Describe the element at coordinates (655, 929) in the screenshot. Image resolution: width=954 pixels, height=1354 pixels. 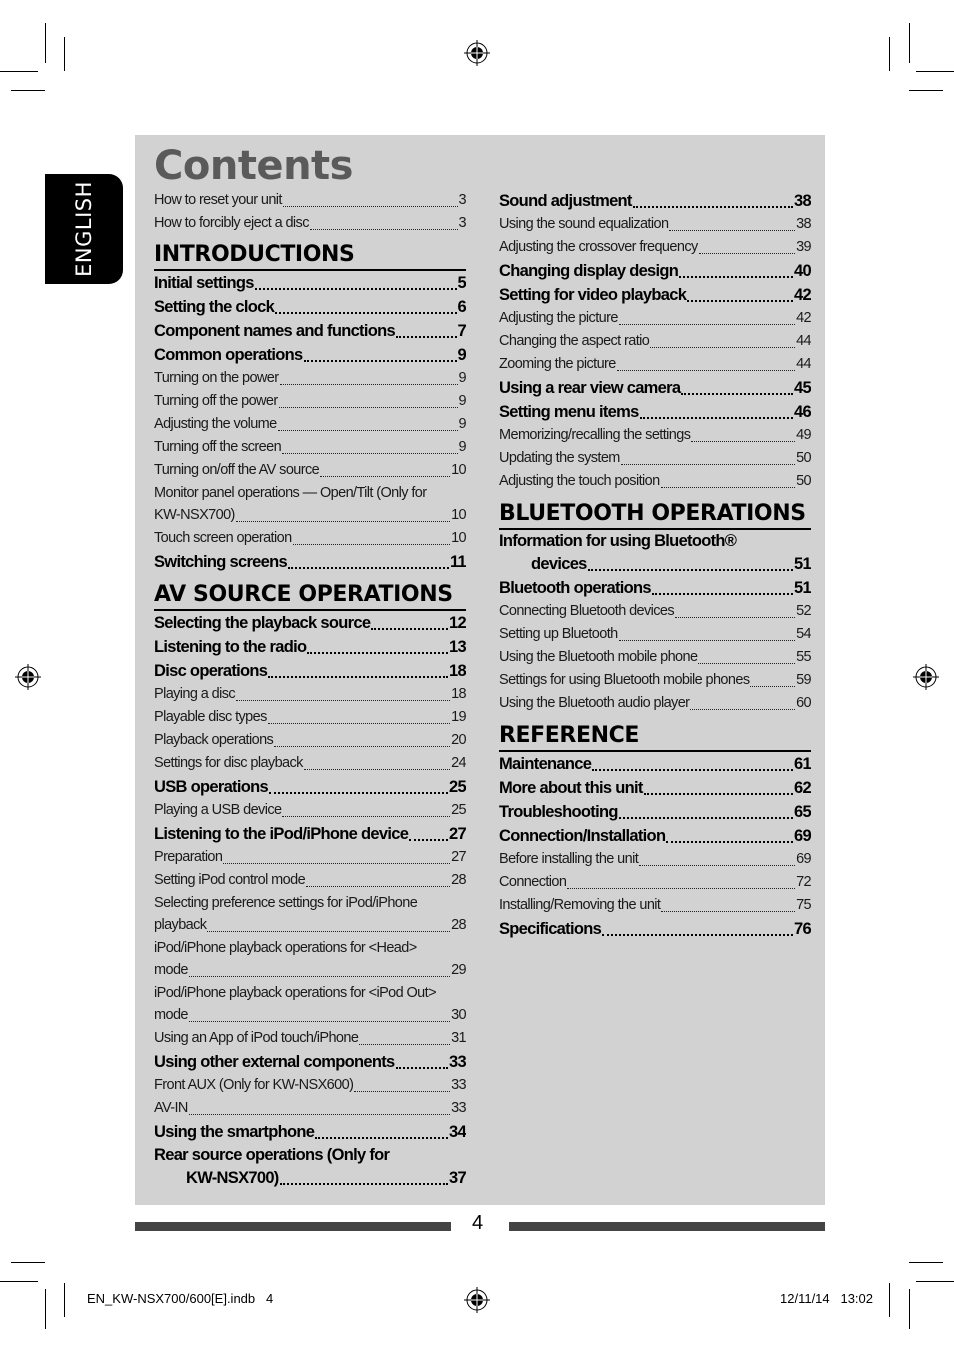
I see `toc-entry: Specifications 76` at that location.